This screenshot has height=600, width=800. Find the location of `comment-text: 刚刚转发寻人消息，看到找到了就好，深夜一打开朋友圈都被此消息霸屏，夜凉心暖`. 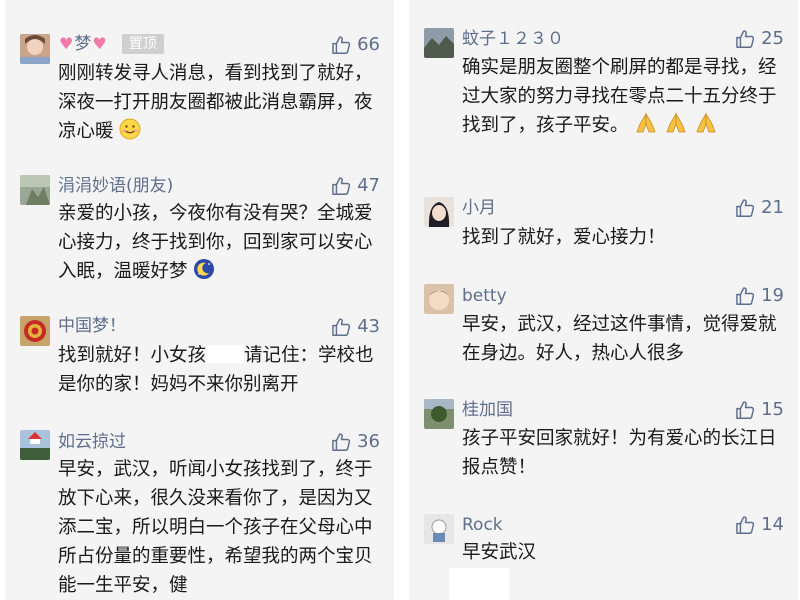

comment-text: 刚刚转发寻人消息，看到找到了就好，深夜一打开朋友圈都被此消息霸屏，夜凉心暖 is located at coordinates (217, 104).